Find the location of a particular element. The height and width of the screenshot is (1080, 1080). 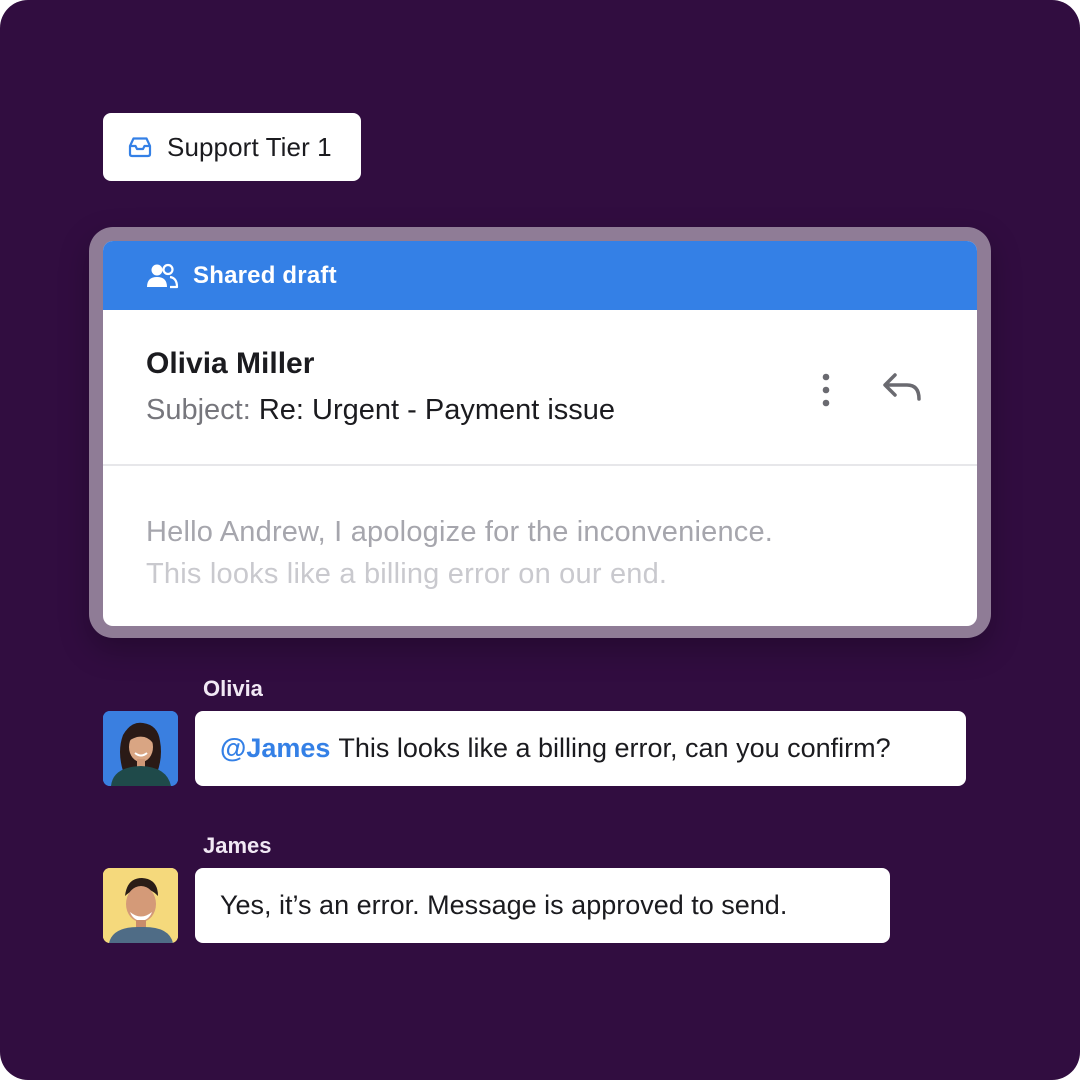

subject-text: Re: Urgent - Payment issue is located at coordinates (437, 410).